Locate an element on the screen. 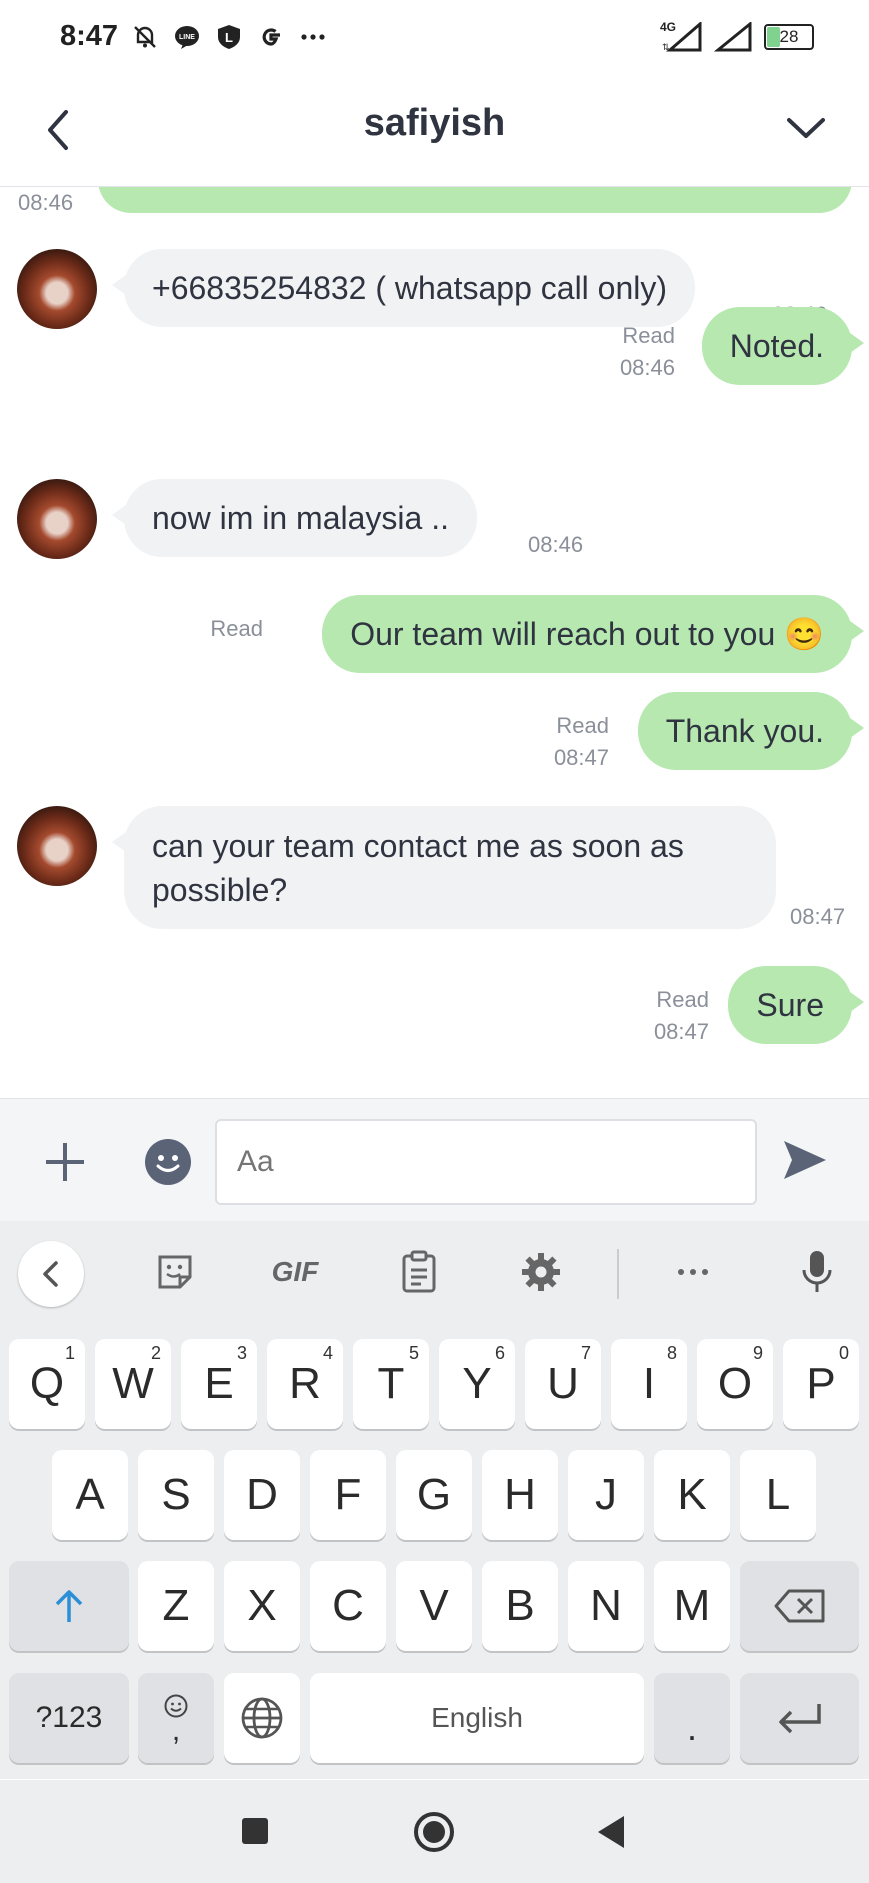 The height and width of the screenshot is (1883, 869). sticker-icon is located at coordinates (175, 1272).